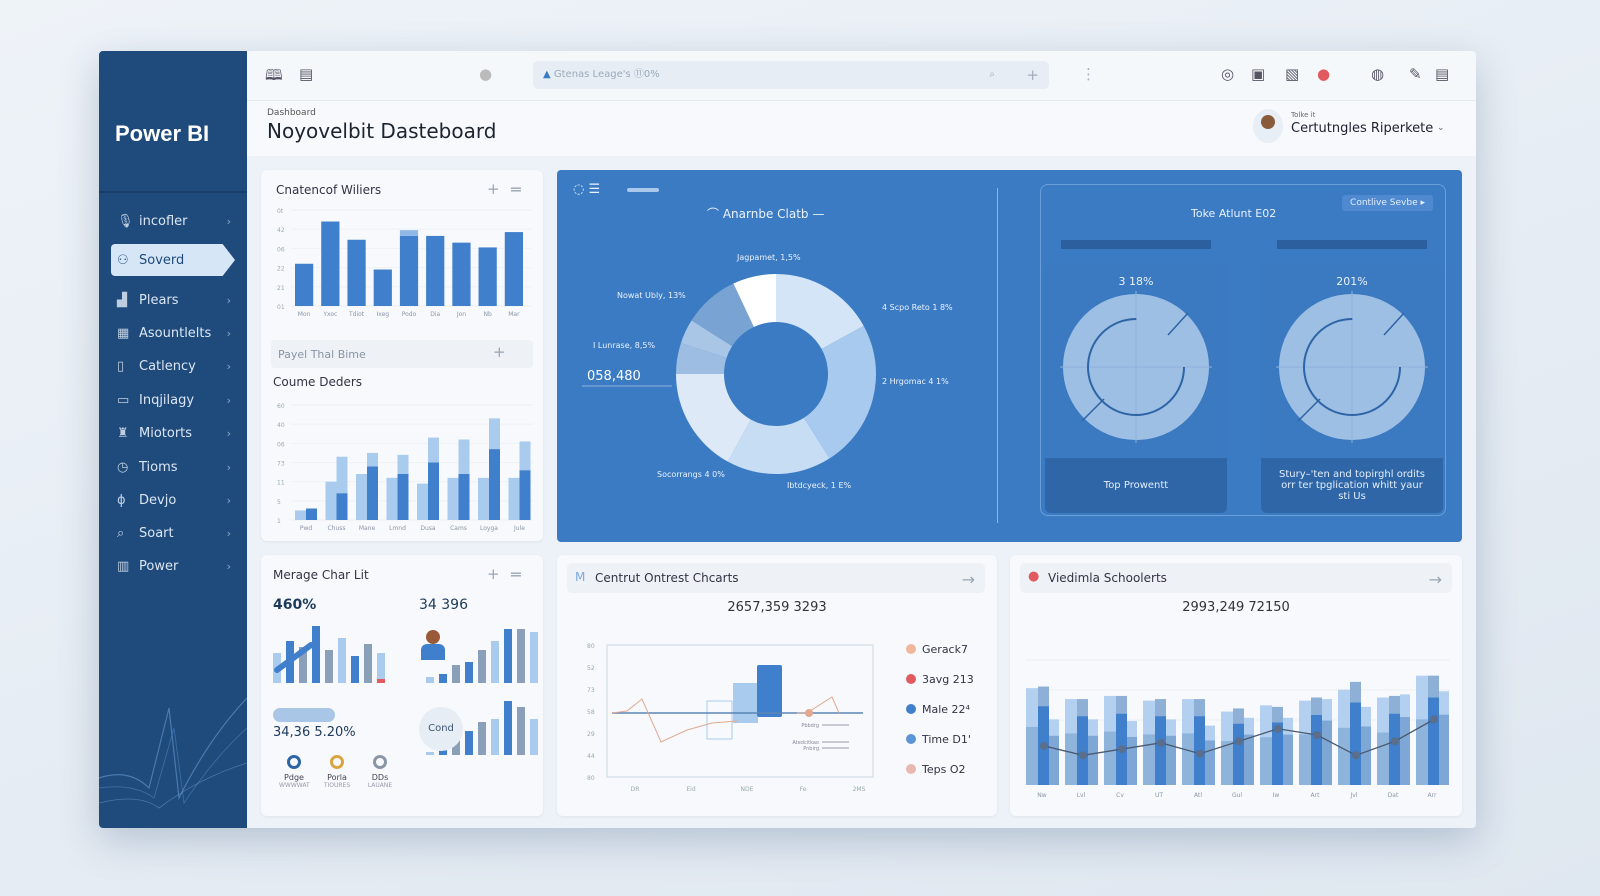 Image resolution: width=1600 pixels, height=896 pixels. What do you see at coordinates (318, 382) in the screenshot?
I see `card-subtitle: Coume Deders` at bounding box center [318, 382].